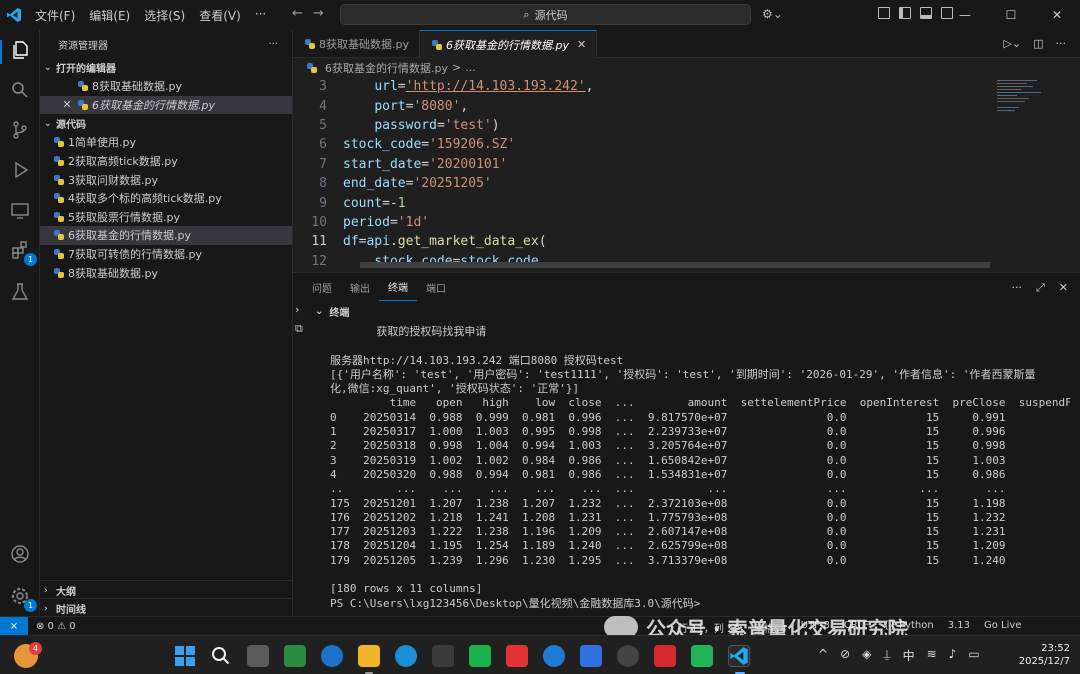 The width and height of the screenshot is (1080, 674). I want to click on tab-ports: 端口, so click(436, 287).